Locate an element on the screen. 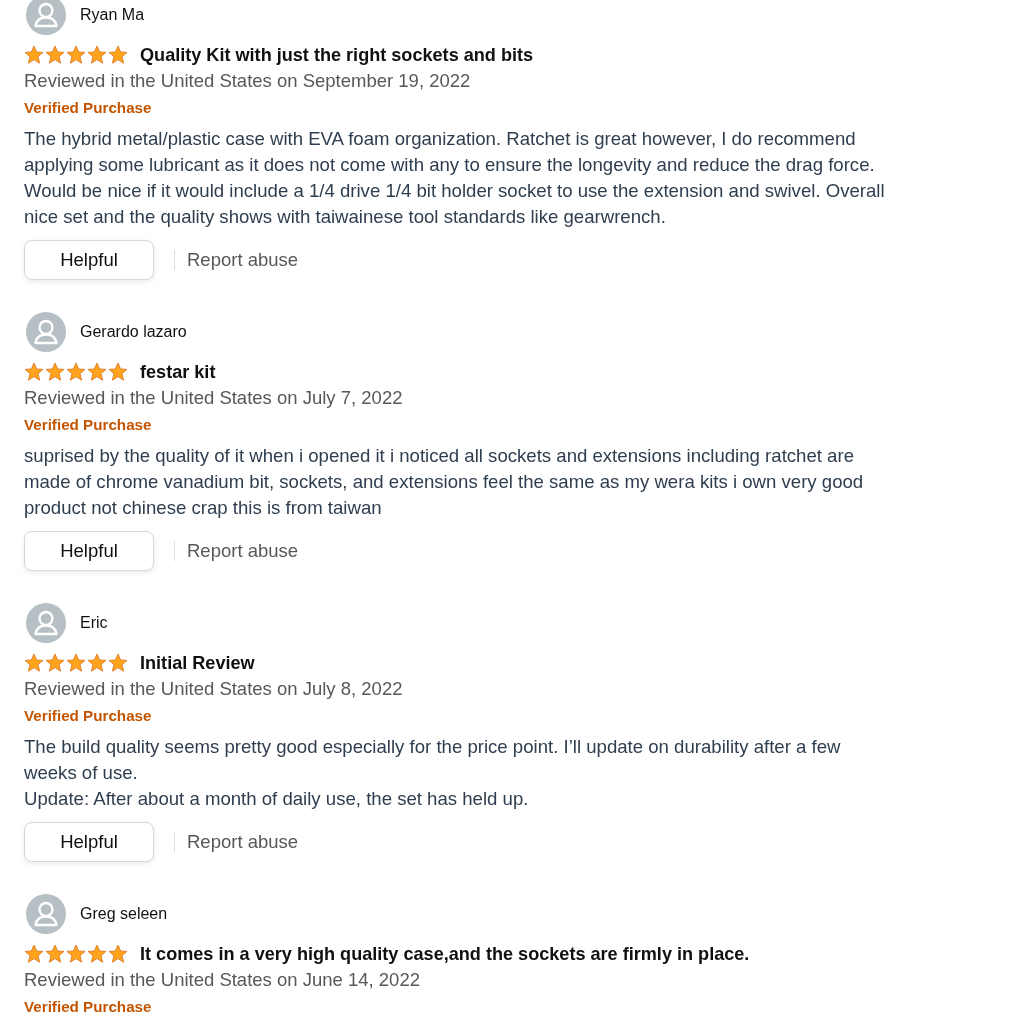  reviewer-name: Greg seleen is located at coordinates (124, 914).